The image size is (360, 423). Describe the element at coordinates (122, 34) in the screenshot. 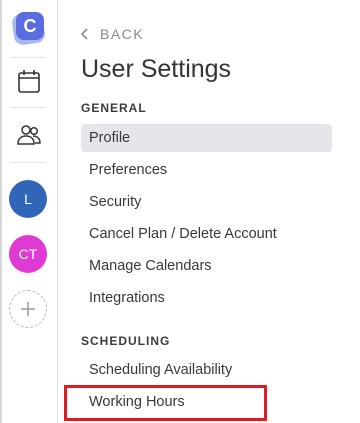

I see `back-label: BACK` at that location.